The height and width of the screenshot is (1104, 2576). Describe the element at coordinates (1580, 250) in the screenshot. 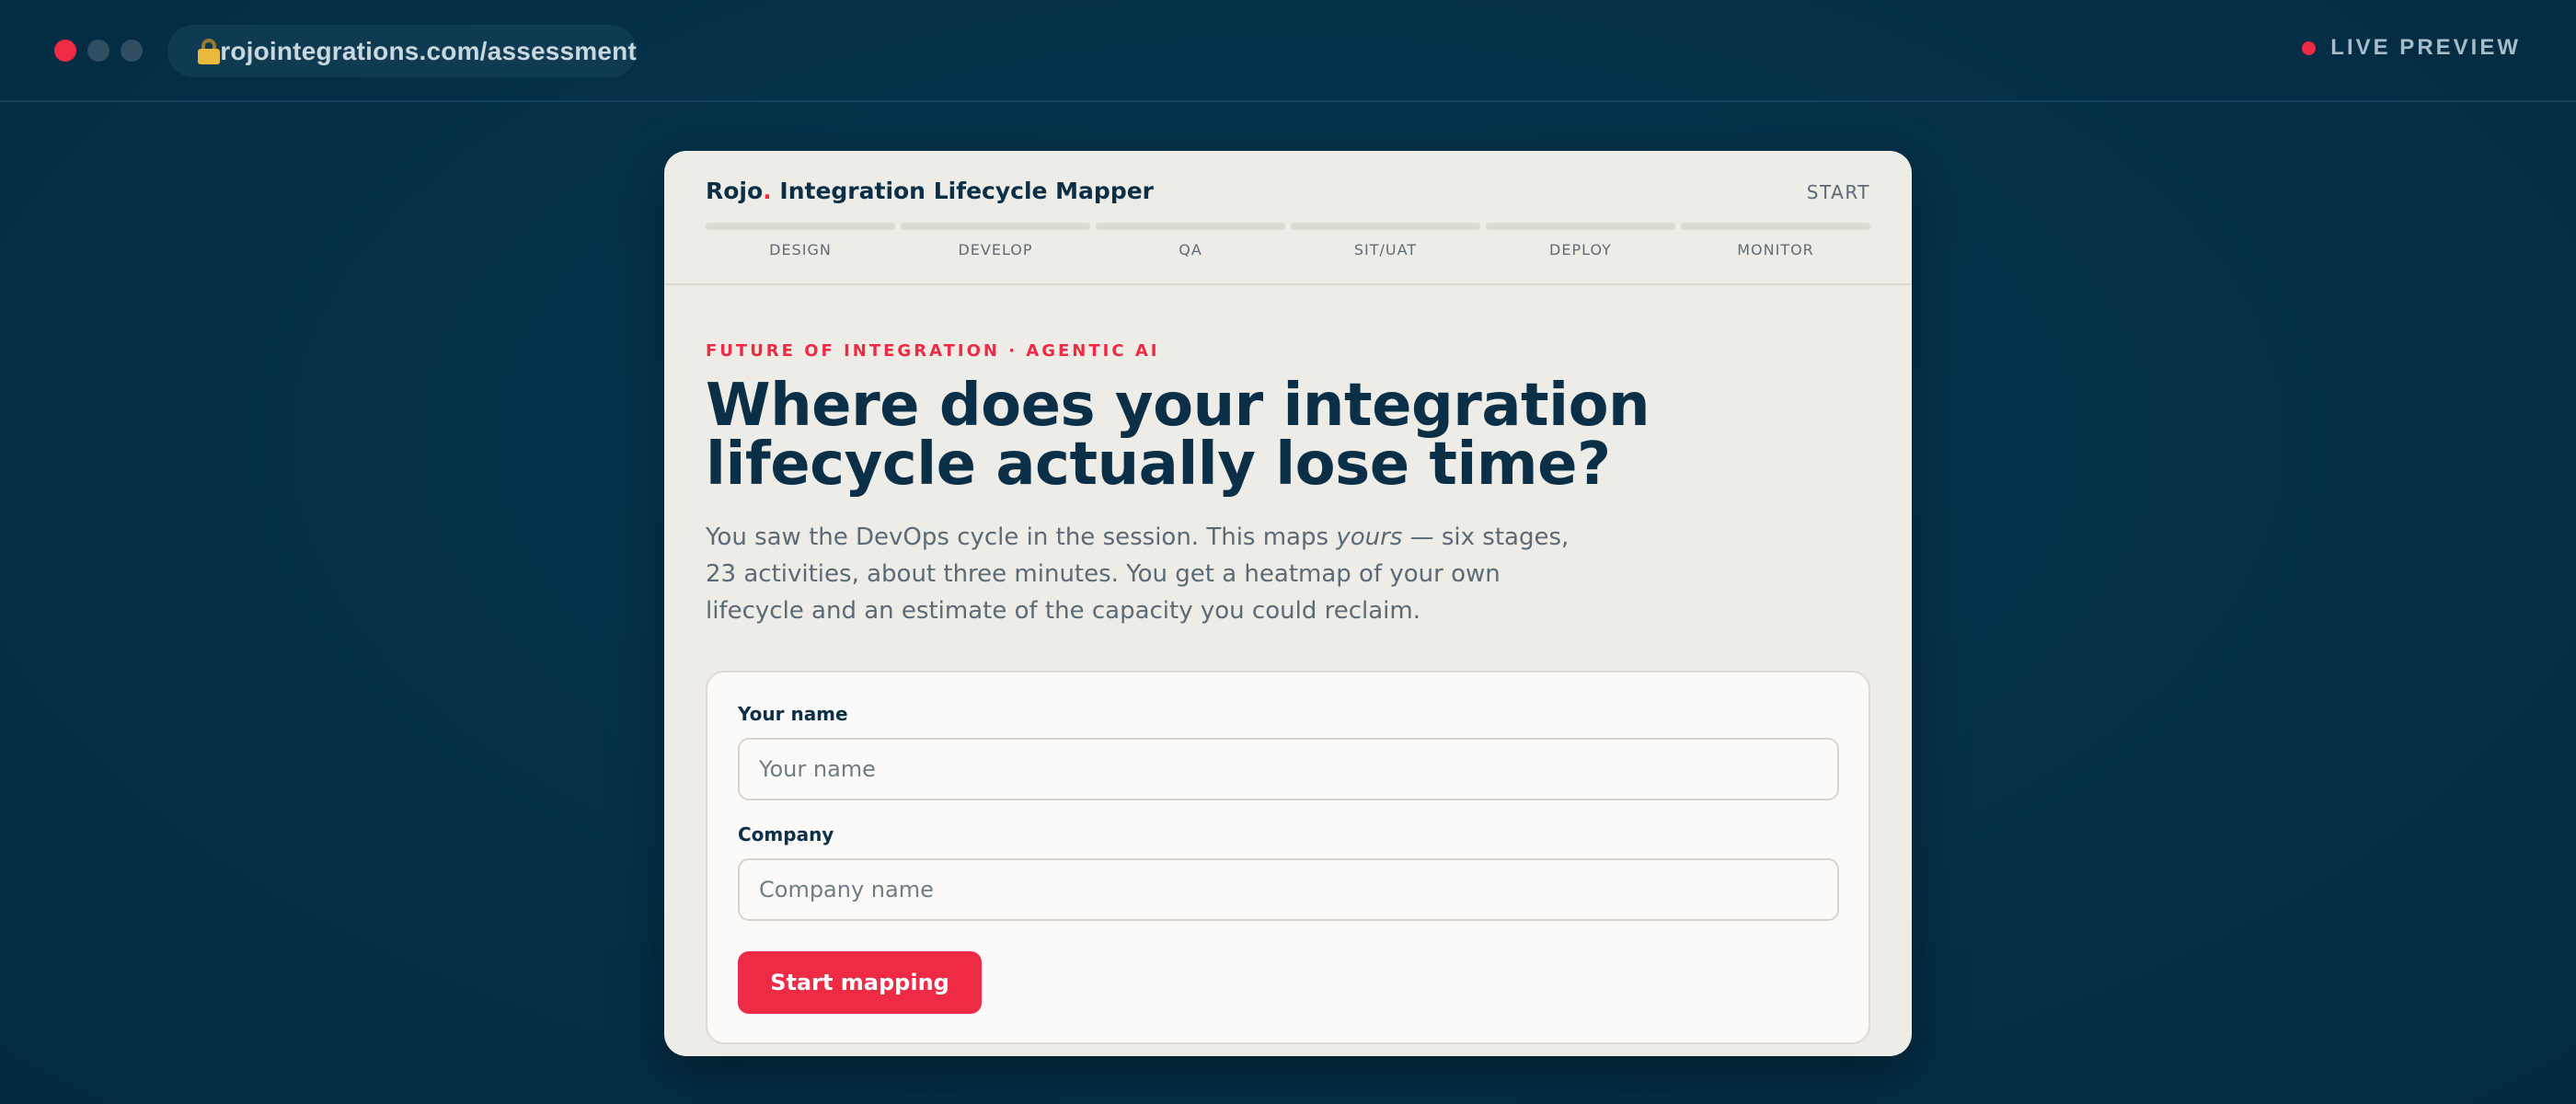

I see `stage-label: DEPLOY` at that location.